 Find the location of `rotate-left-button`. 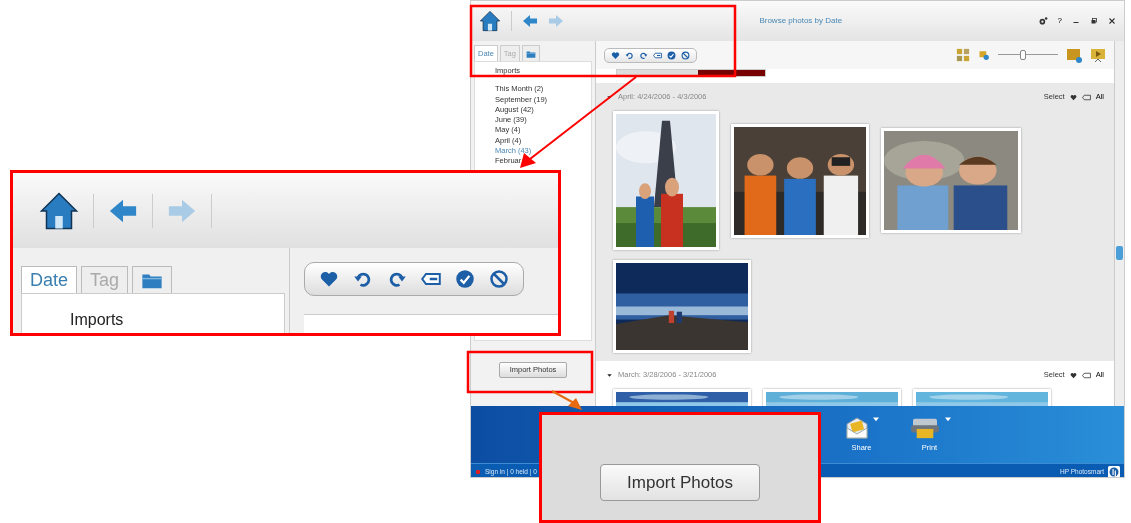

rotate-left-button is located at coordinates (629, 55).